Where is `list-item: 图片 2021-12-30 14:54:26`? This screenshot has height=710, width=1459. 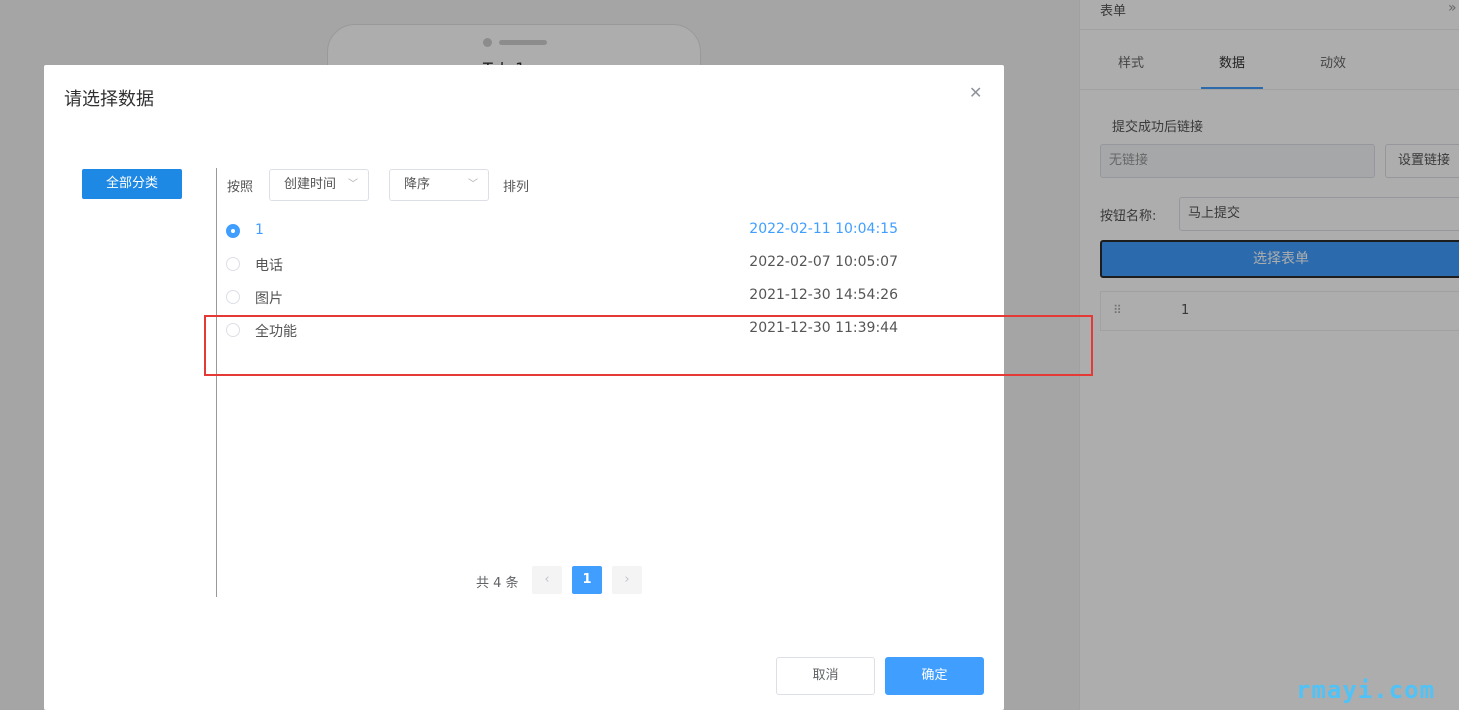 list-item: 图片 2021-12-30 14:54:26 is located at coordinates (562, 298).